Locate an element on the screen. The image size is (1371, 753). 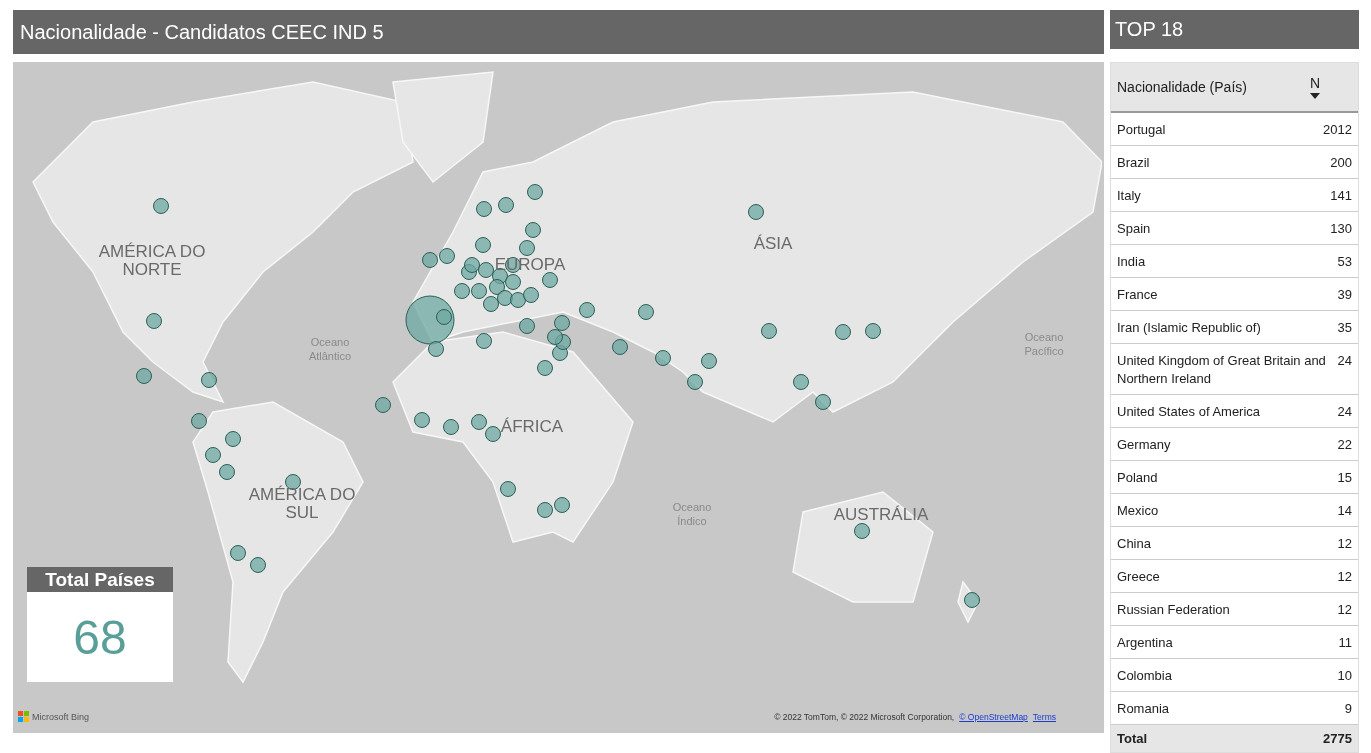
attribution-link: © OpenStreetMap is located at coordinates (993, 717).